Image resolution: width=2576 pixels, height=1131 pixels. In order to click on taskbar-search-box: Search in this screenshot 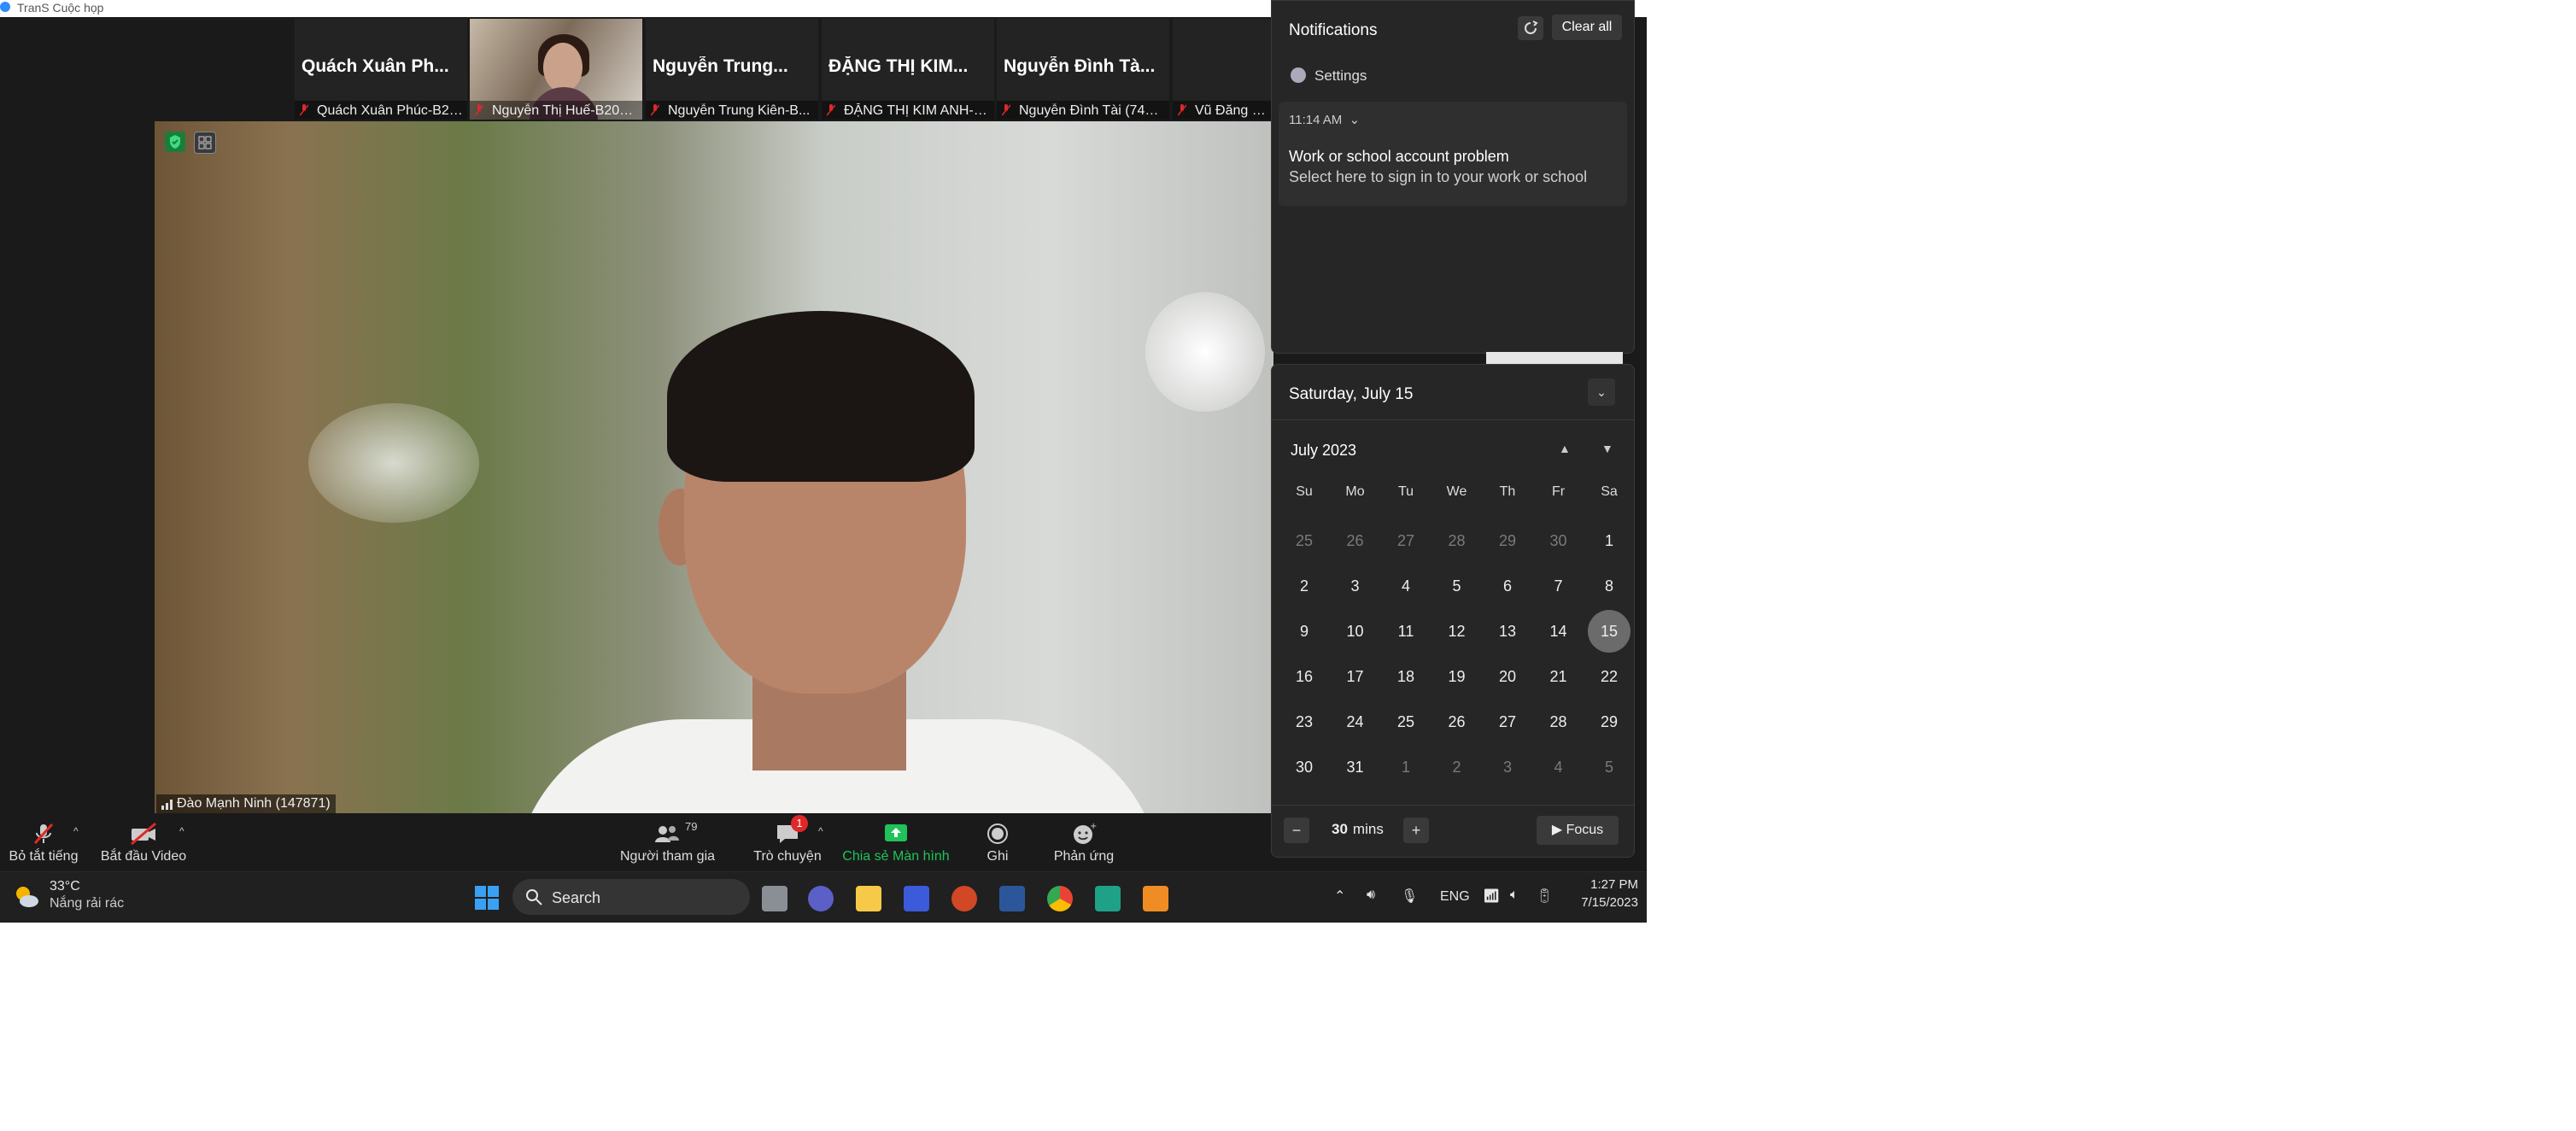, I will do `click(631, 897)`.